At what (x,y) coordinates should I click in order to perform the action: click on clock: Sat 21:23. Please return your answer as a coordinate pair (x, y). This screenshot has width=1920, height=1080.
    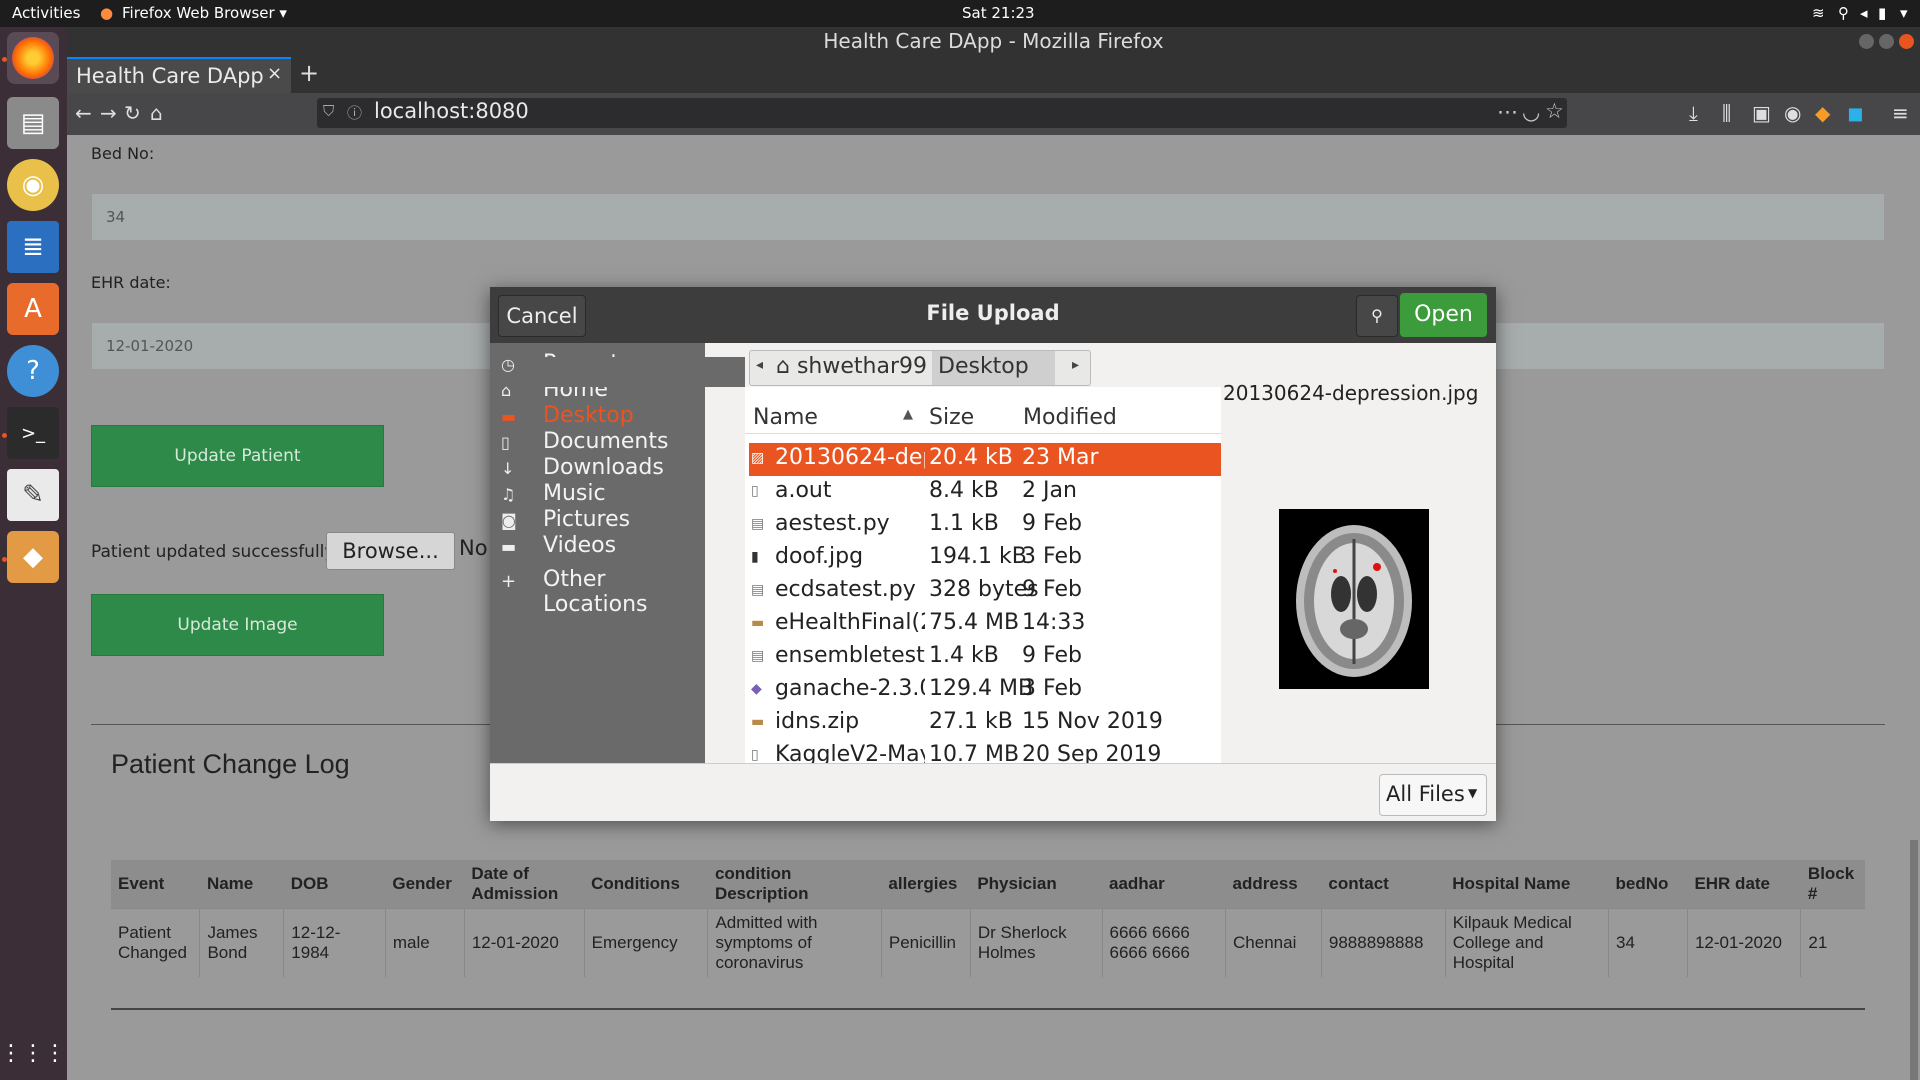
    Looking at the image, I should click on (998, 13).